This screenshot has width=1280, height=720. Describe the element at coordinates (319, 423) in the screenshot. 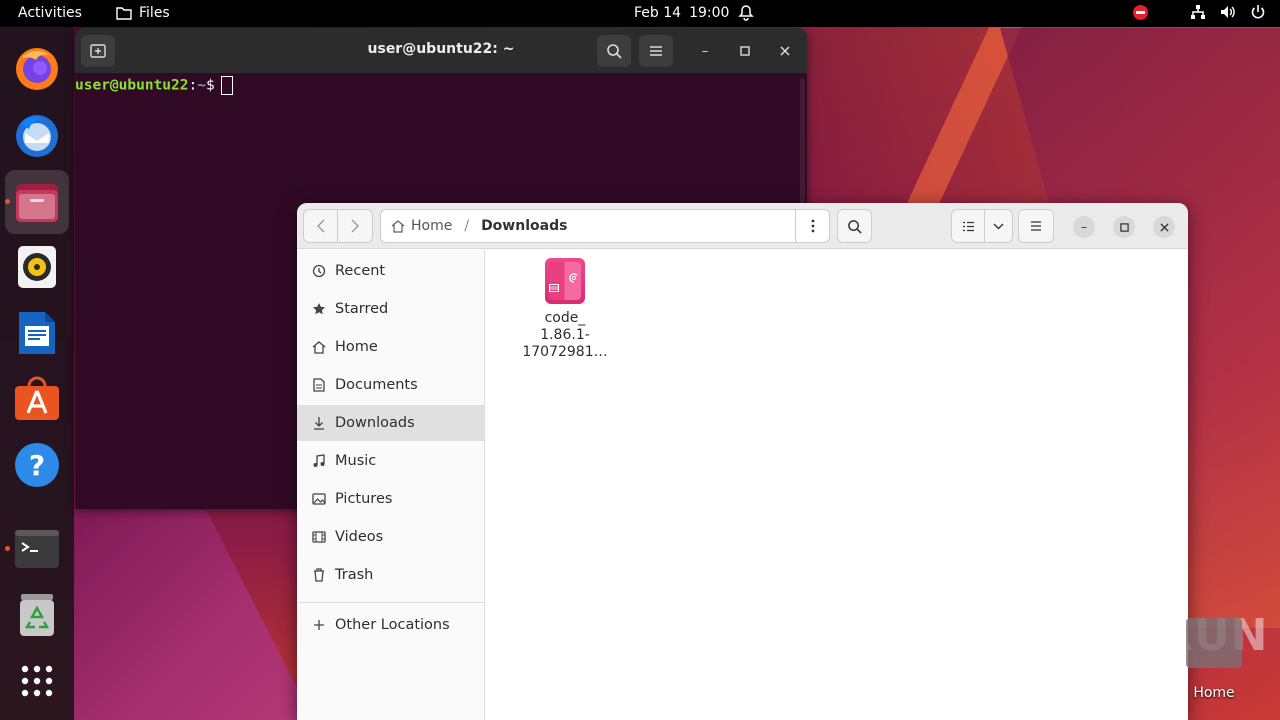

I see `download-icon` at that location.